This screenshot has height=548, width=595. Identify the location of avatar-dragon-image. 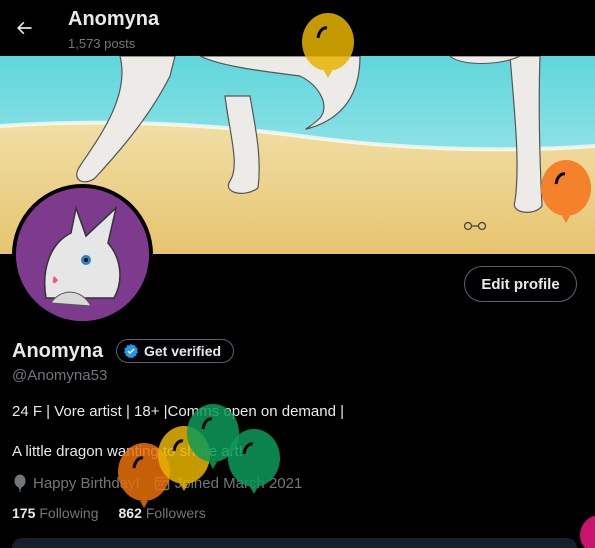
(82, 254).